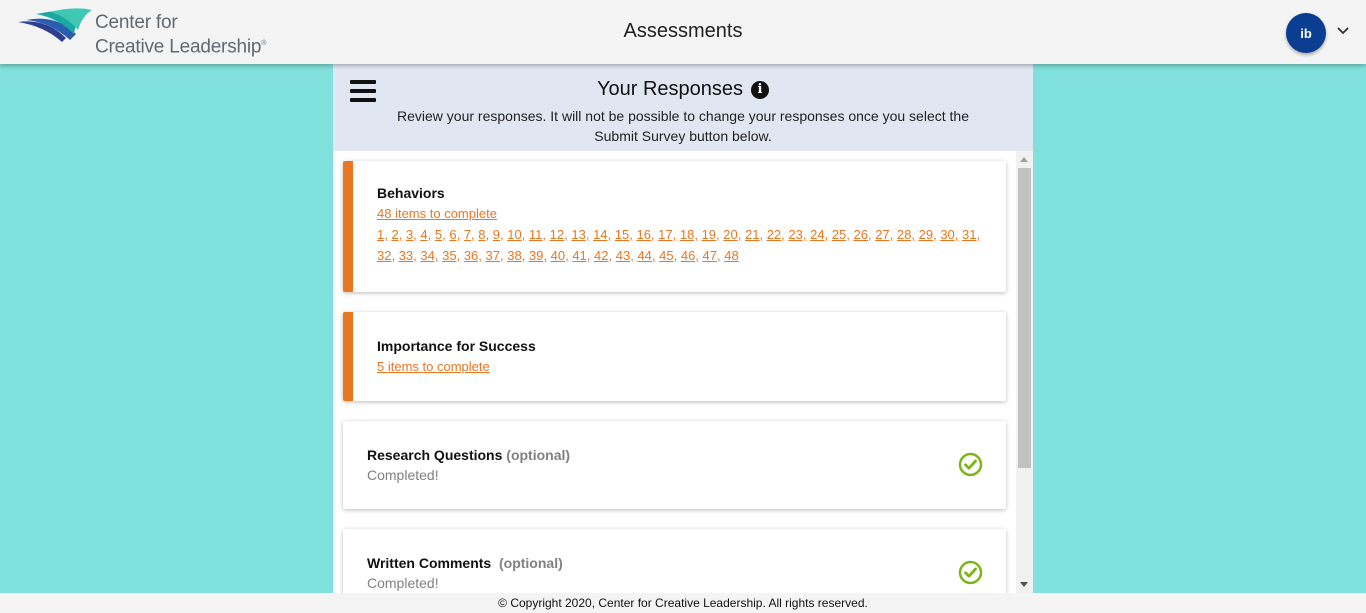 This screenshot has width=1366, height=613. What do you see at coordinates (776, 234) in the screenshot?
I see `item-link: 22,` at bounding box center [776, 234].